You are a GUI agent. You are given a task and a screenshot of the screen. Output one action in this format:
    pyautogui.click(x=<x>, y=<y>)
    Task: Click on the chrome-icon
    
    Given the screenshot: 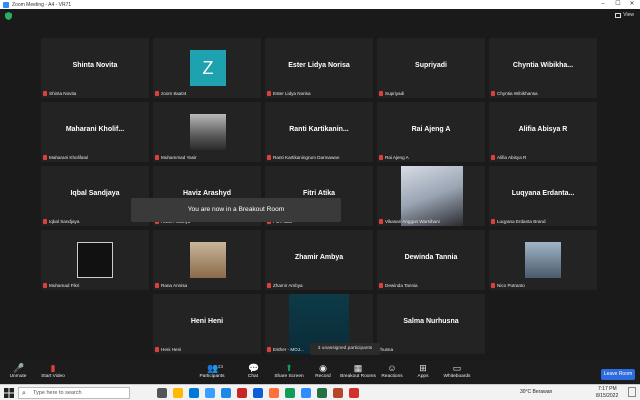 What is the action you would take?
    pyautogui.click(x=290, y=393)
    